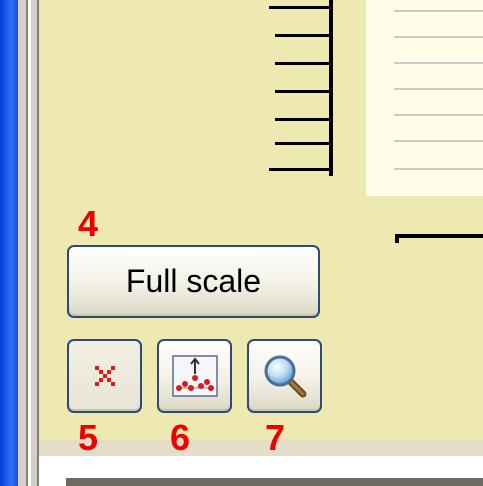  I want to click on zoom-button, so click(284, 376).